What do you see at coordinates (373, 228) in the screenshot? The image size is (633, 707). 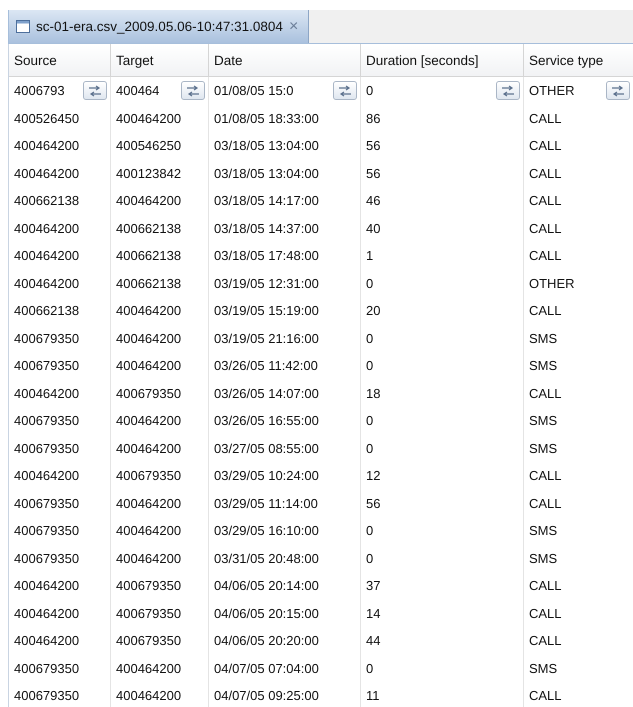 I see `table-cell: 40` at bounding box center [373, 228].